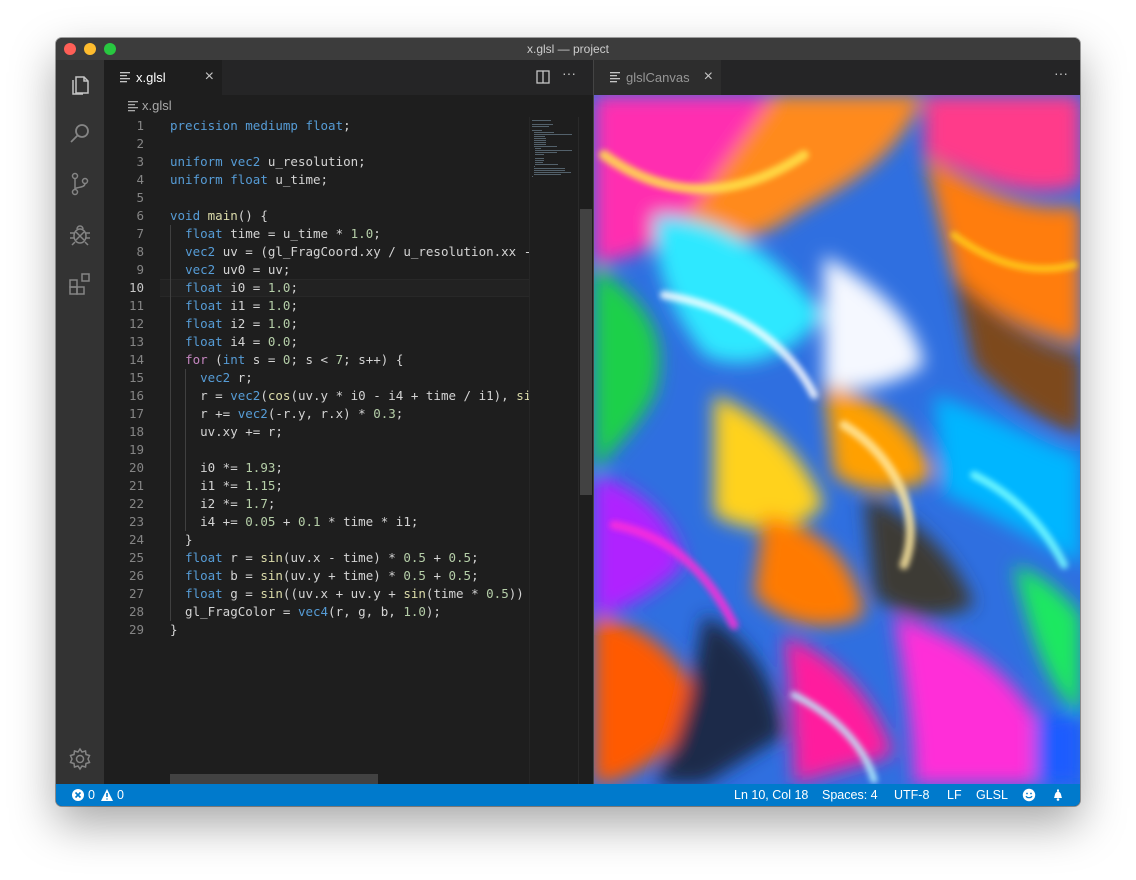  Describe the element at coordinates (771, 795) in the screenshot. I see `cursor-position: Ln 10, Col 18` at that location.